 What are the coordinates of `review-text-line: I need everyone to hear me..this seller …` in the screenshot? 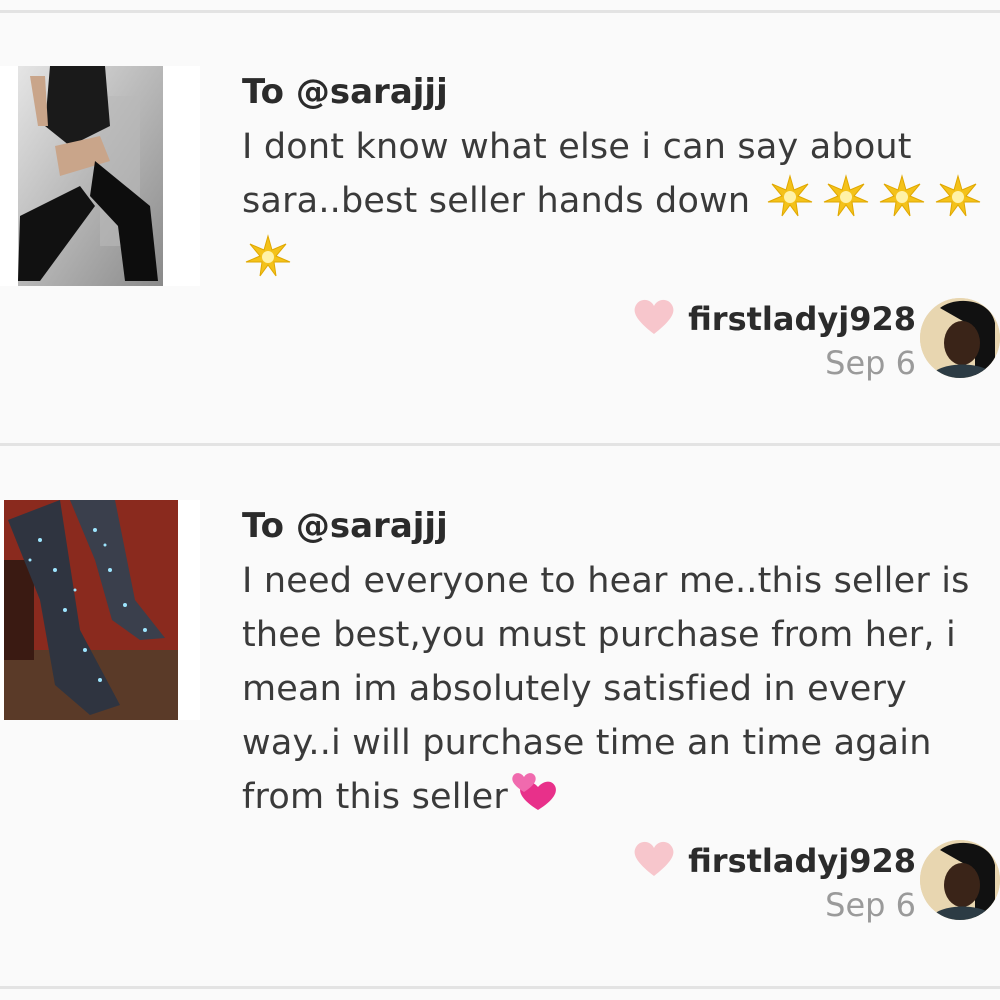 It's located at (606, 581).